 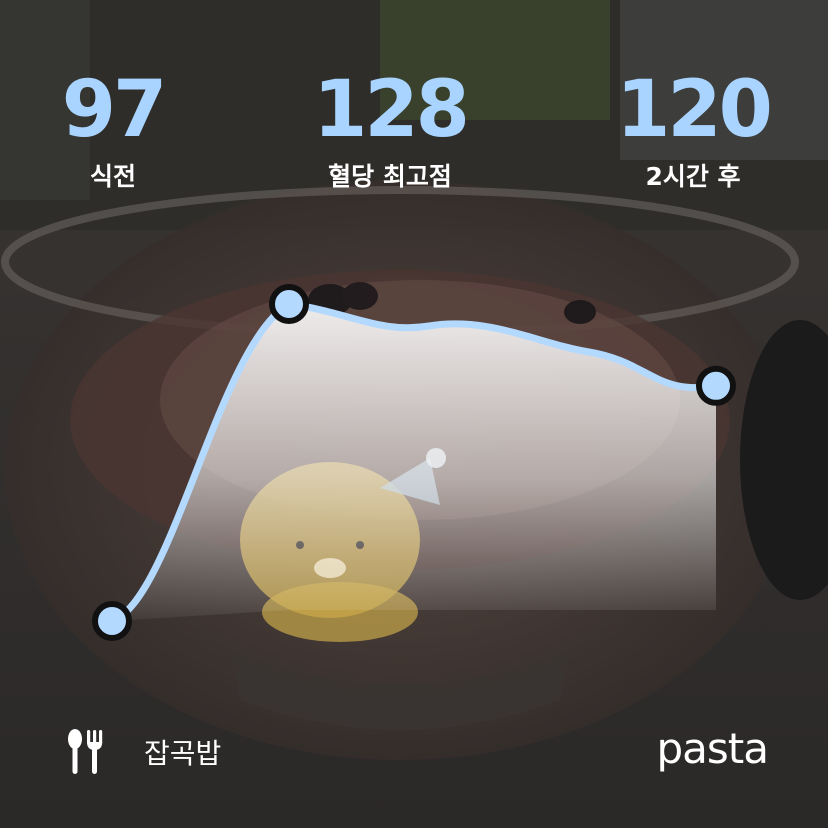 I want to click on point-before, so click(x=112, y=621).